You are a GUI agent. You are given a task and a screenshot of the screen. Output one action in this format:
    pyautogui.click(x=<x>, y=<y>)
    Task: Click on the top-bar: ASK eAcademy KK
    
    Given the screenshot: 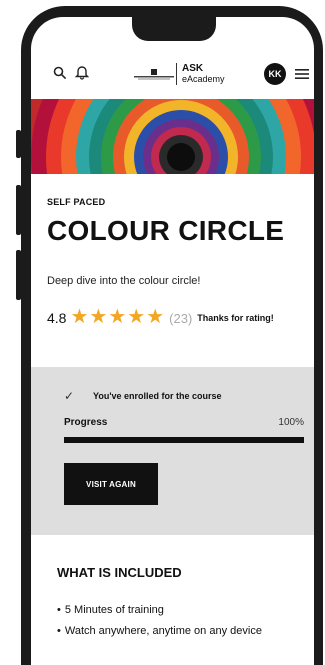 What is the action you would take?
    pyautogui.click(x=172, y=75)
    